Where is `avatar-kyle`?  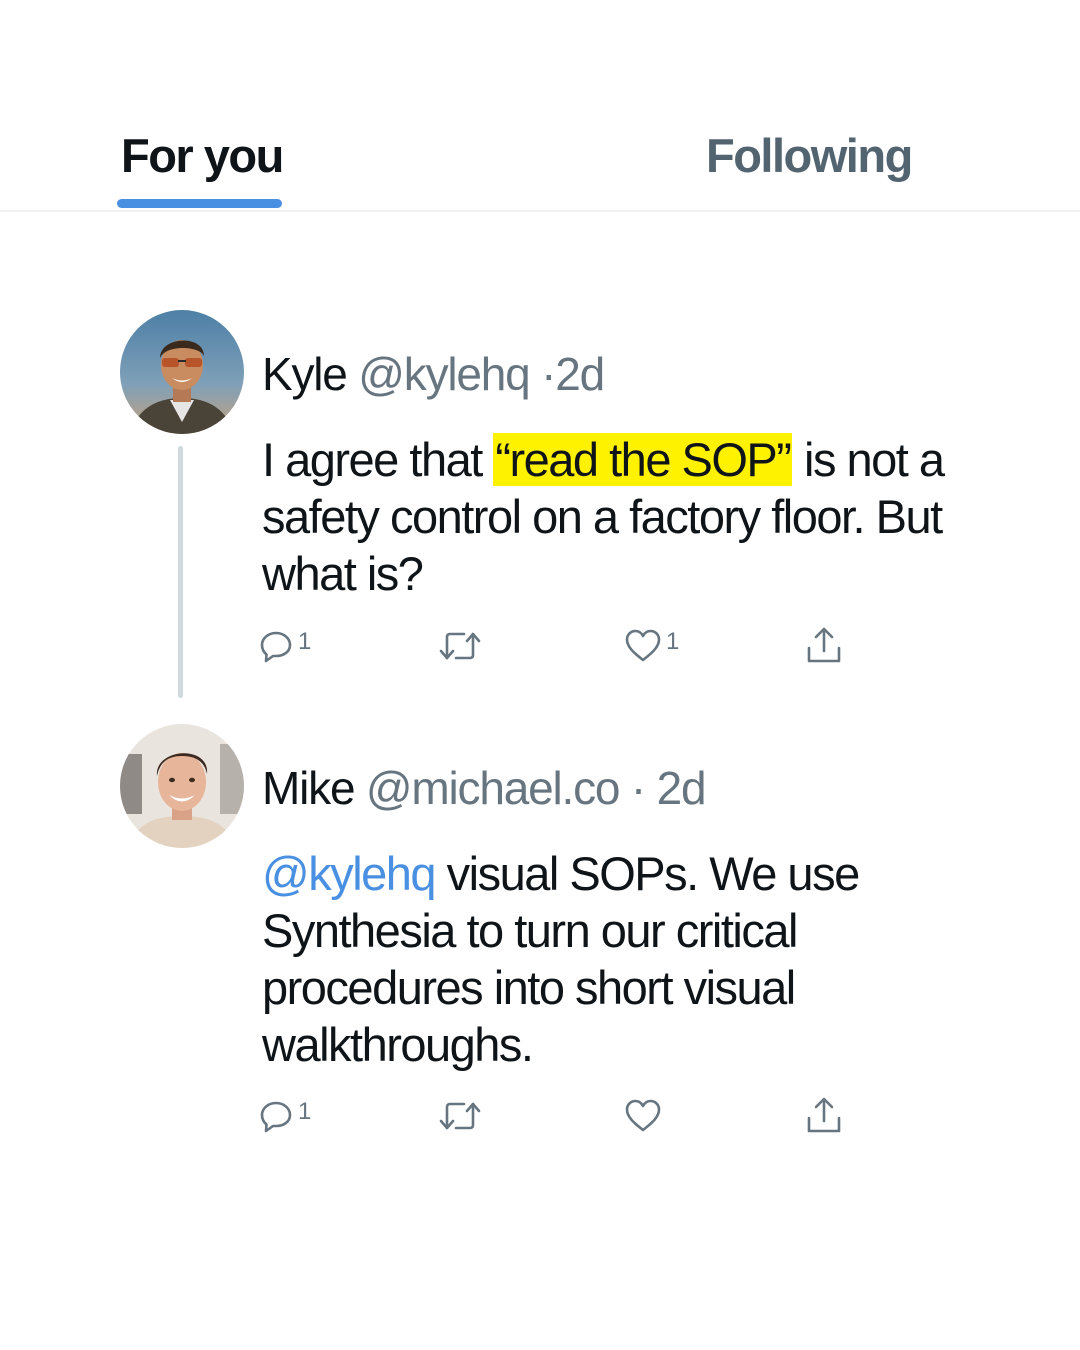 avatar-kyle is located at coordinates (182, 372).